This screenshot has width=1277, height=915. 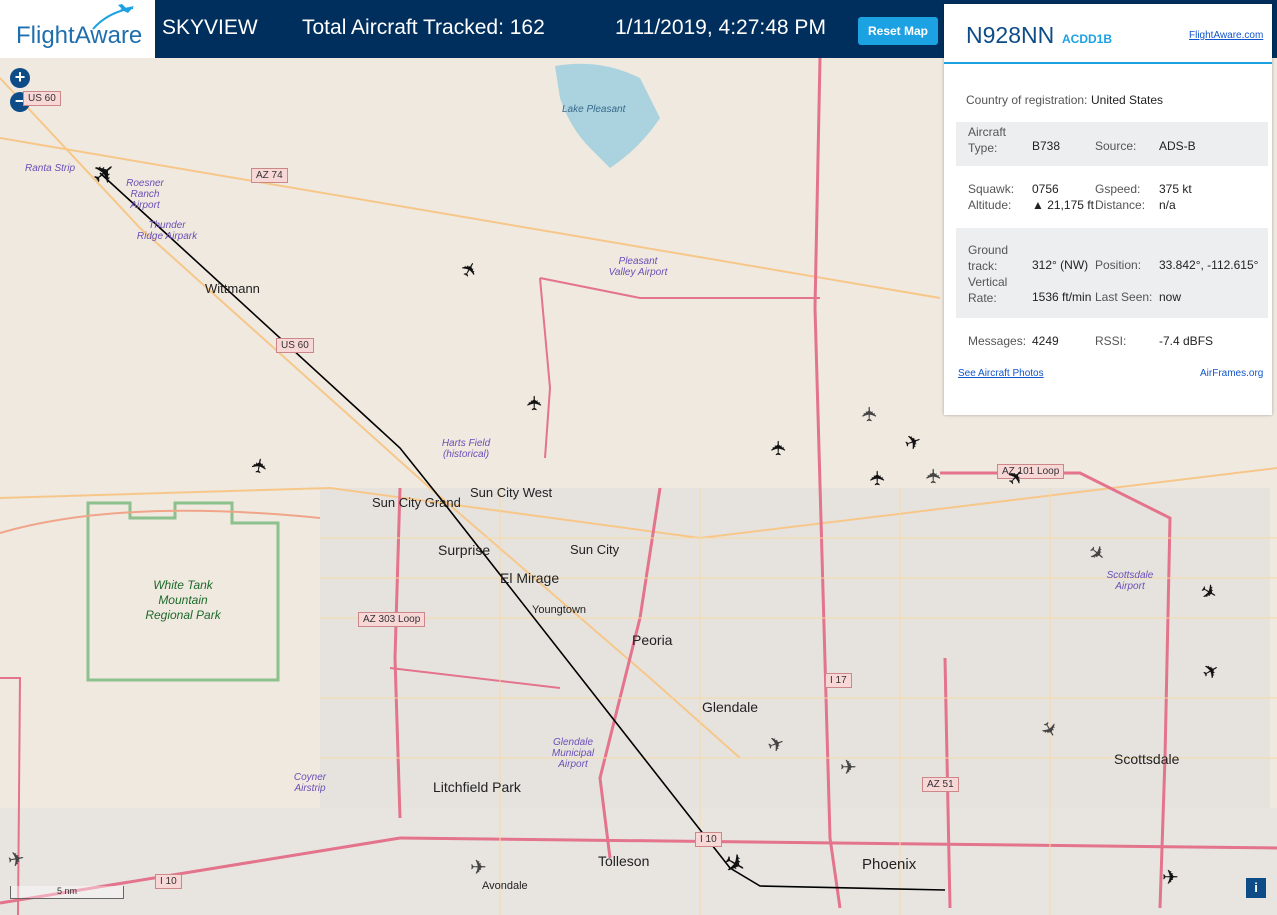 I want to click on route-shield: AZ 303 Loop, so click(x=392, y=619).